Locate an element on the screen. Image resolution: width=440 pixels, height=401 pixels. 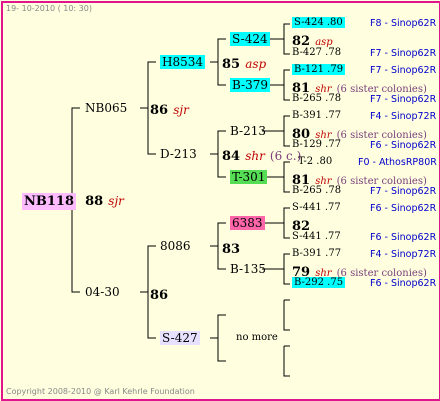
gen4-right-12: F6 - Sinop62R is located at coordinates (403, 283).